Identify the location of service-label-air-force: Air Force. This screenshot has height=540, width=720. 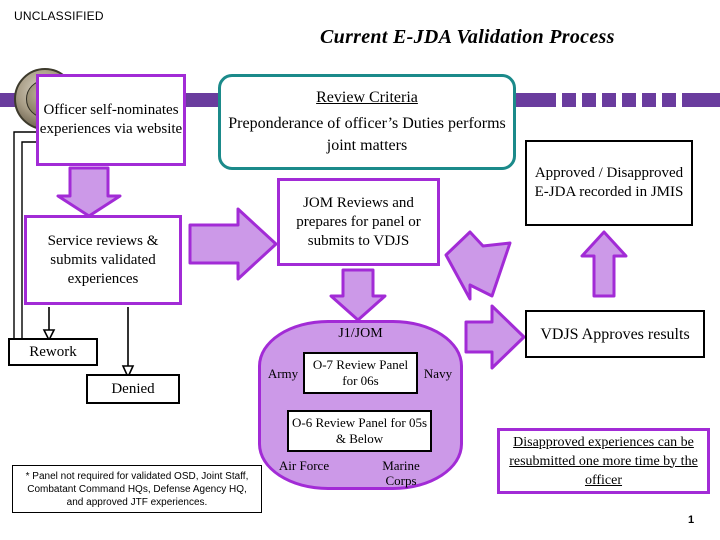
(304, 465).